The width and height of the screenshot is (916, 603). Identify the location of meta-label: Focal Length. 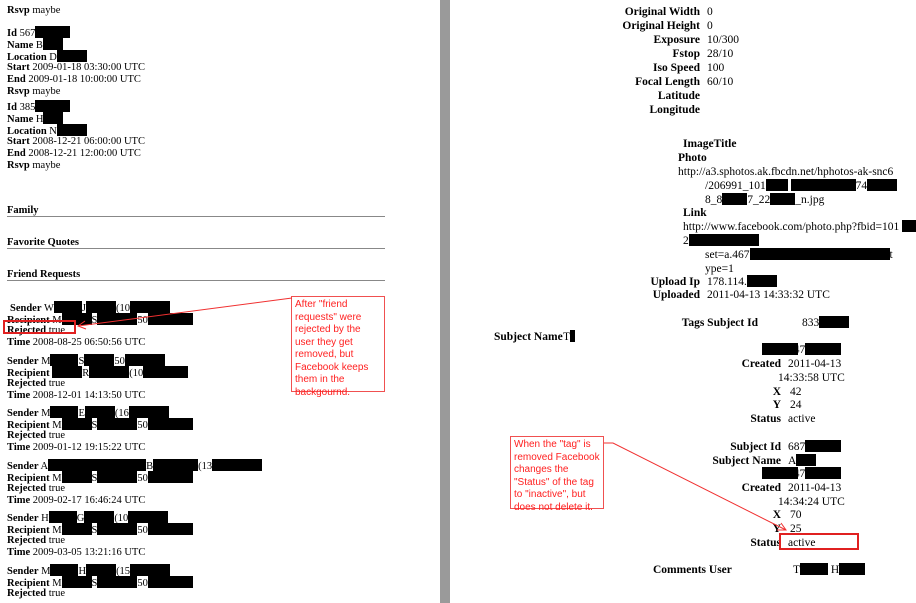
(667, 82).